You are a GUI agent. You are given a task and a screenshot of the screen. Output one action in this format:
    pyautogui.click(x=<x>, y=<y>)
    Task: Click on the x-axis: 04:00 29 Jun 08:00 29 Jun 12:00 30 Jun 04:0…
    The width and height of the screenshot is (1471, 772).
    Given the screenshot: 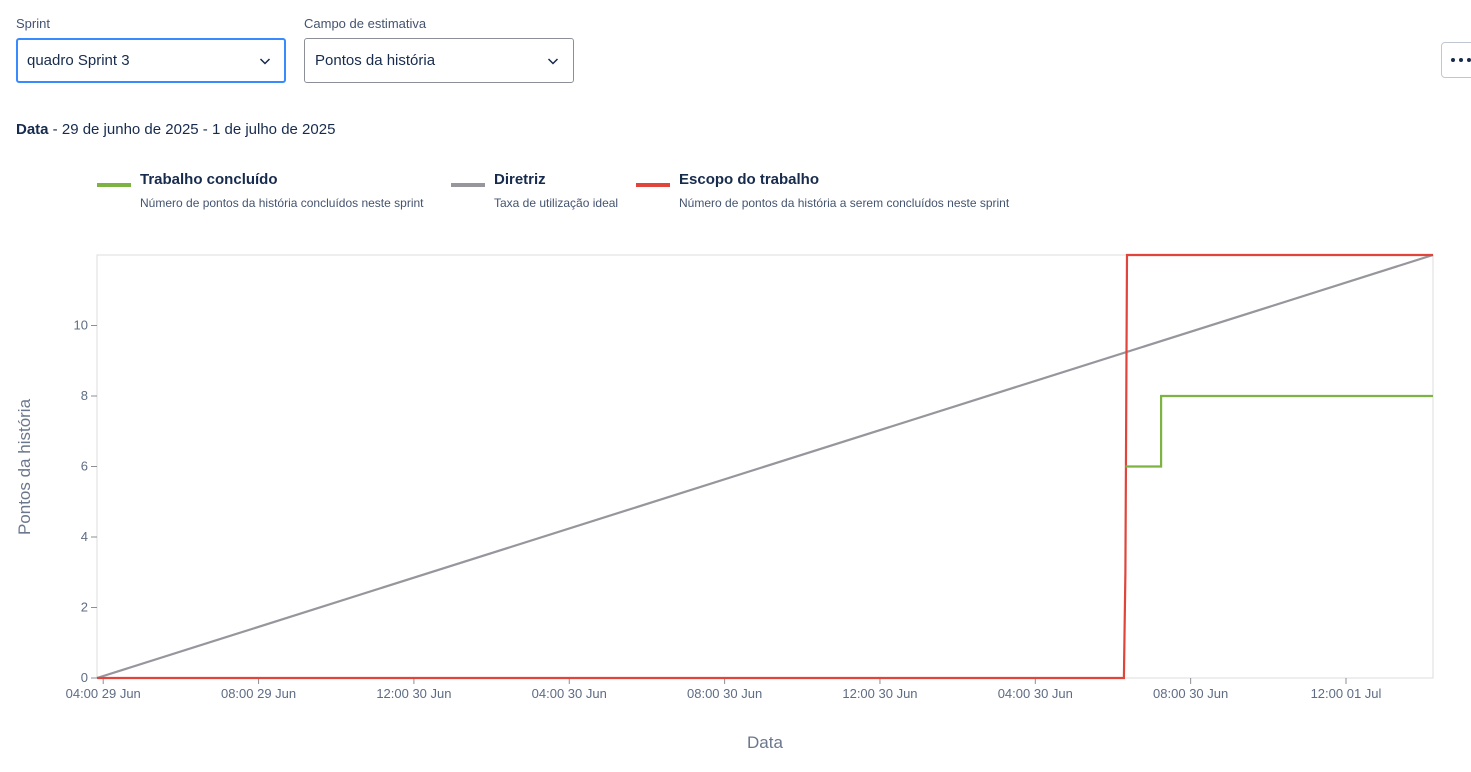 What is the action you would take?
    pyautogui.click(x=724, y=689)
    